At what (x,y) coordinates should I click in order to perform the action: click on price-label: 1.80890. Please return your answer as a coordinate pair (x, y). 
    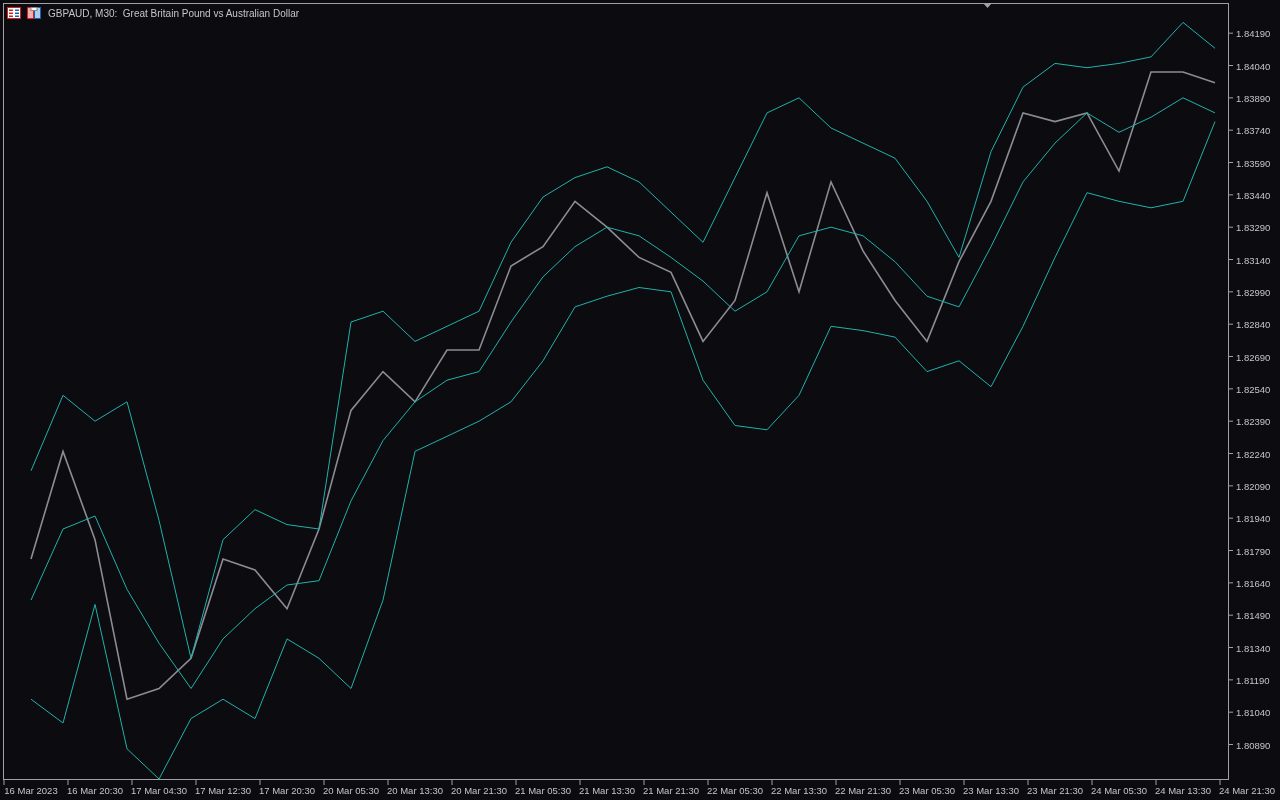
    Looking at the image, I should click on (1253, 745).